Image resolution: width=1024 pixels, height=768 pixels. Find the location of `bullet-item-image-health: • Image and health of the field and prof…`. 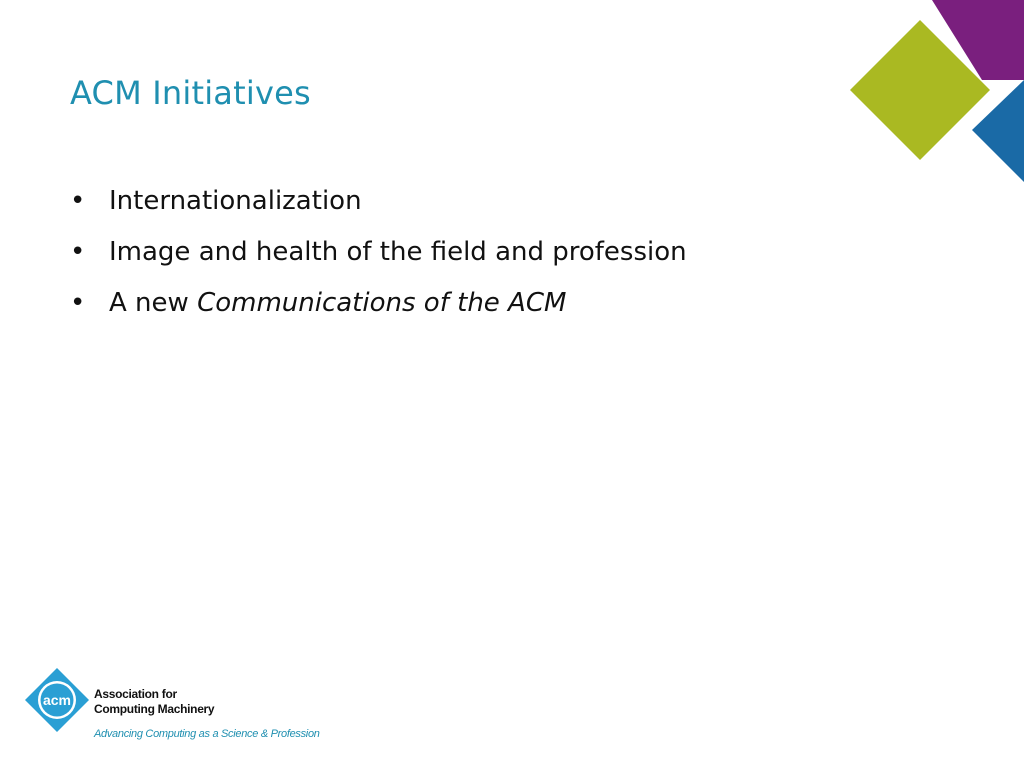

bullet-item-image-health: • Image and health of the field and prof… is located at coordinates (378, 252).